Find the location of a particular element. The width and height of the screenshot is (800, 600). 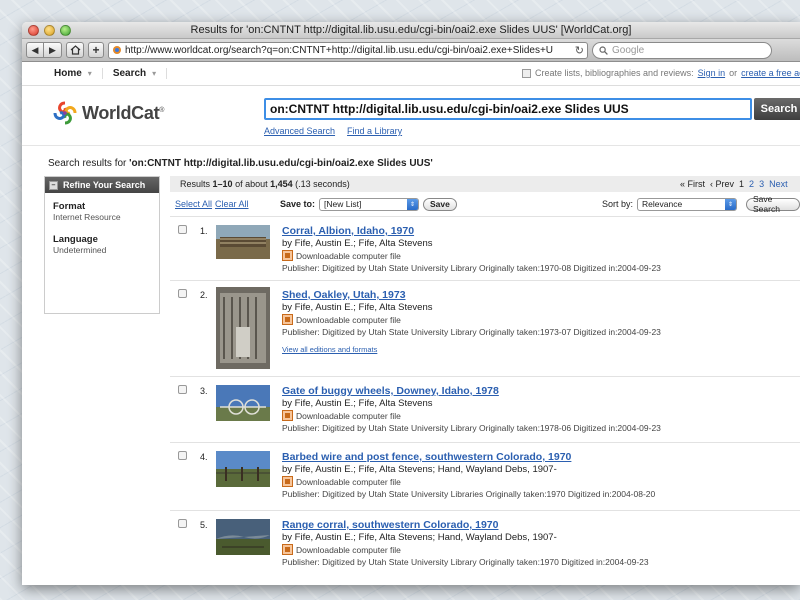

list-select: [New List] ⇕ is located at coordinates (369, 204).